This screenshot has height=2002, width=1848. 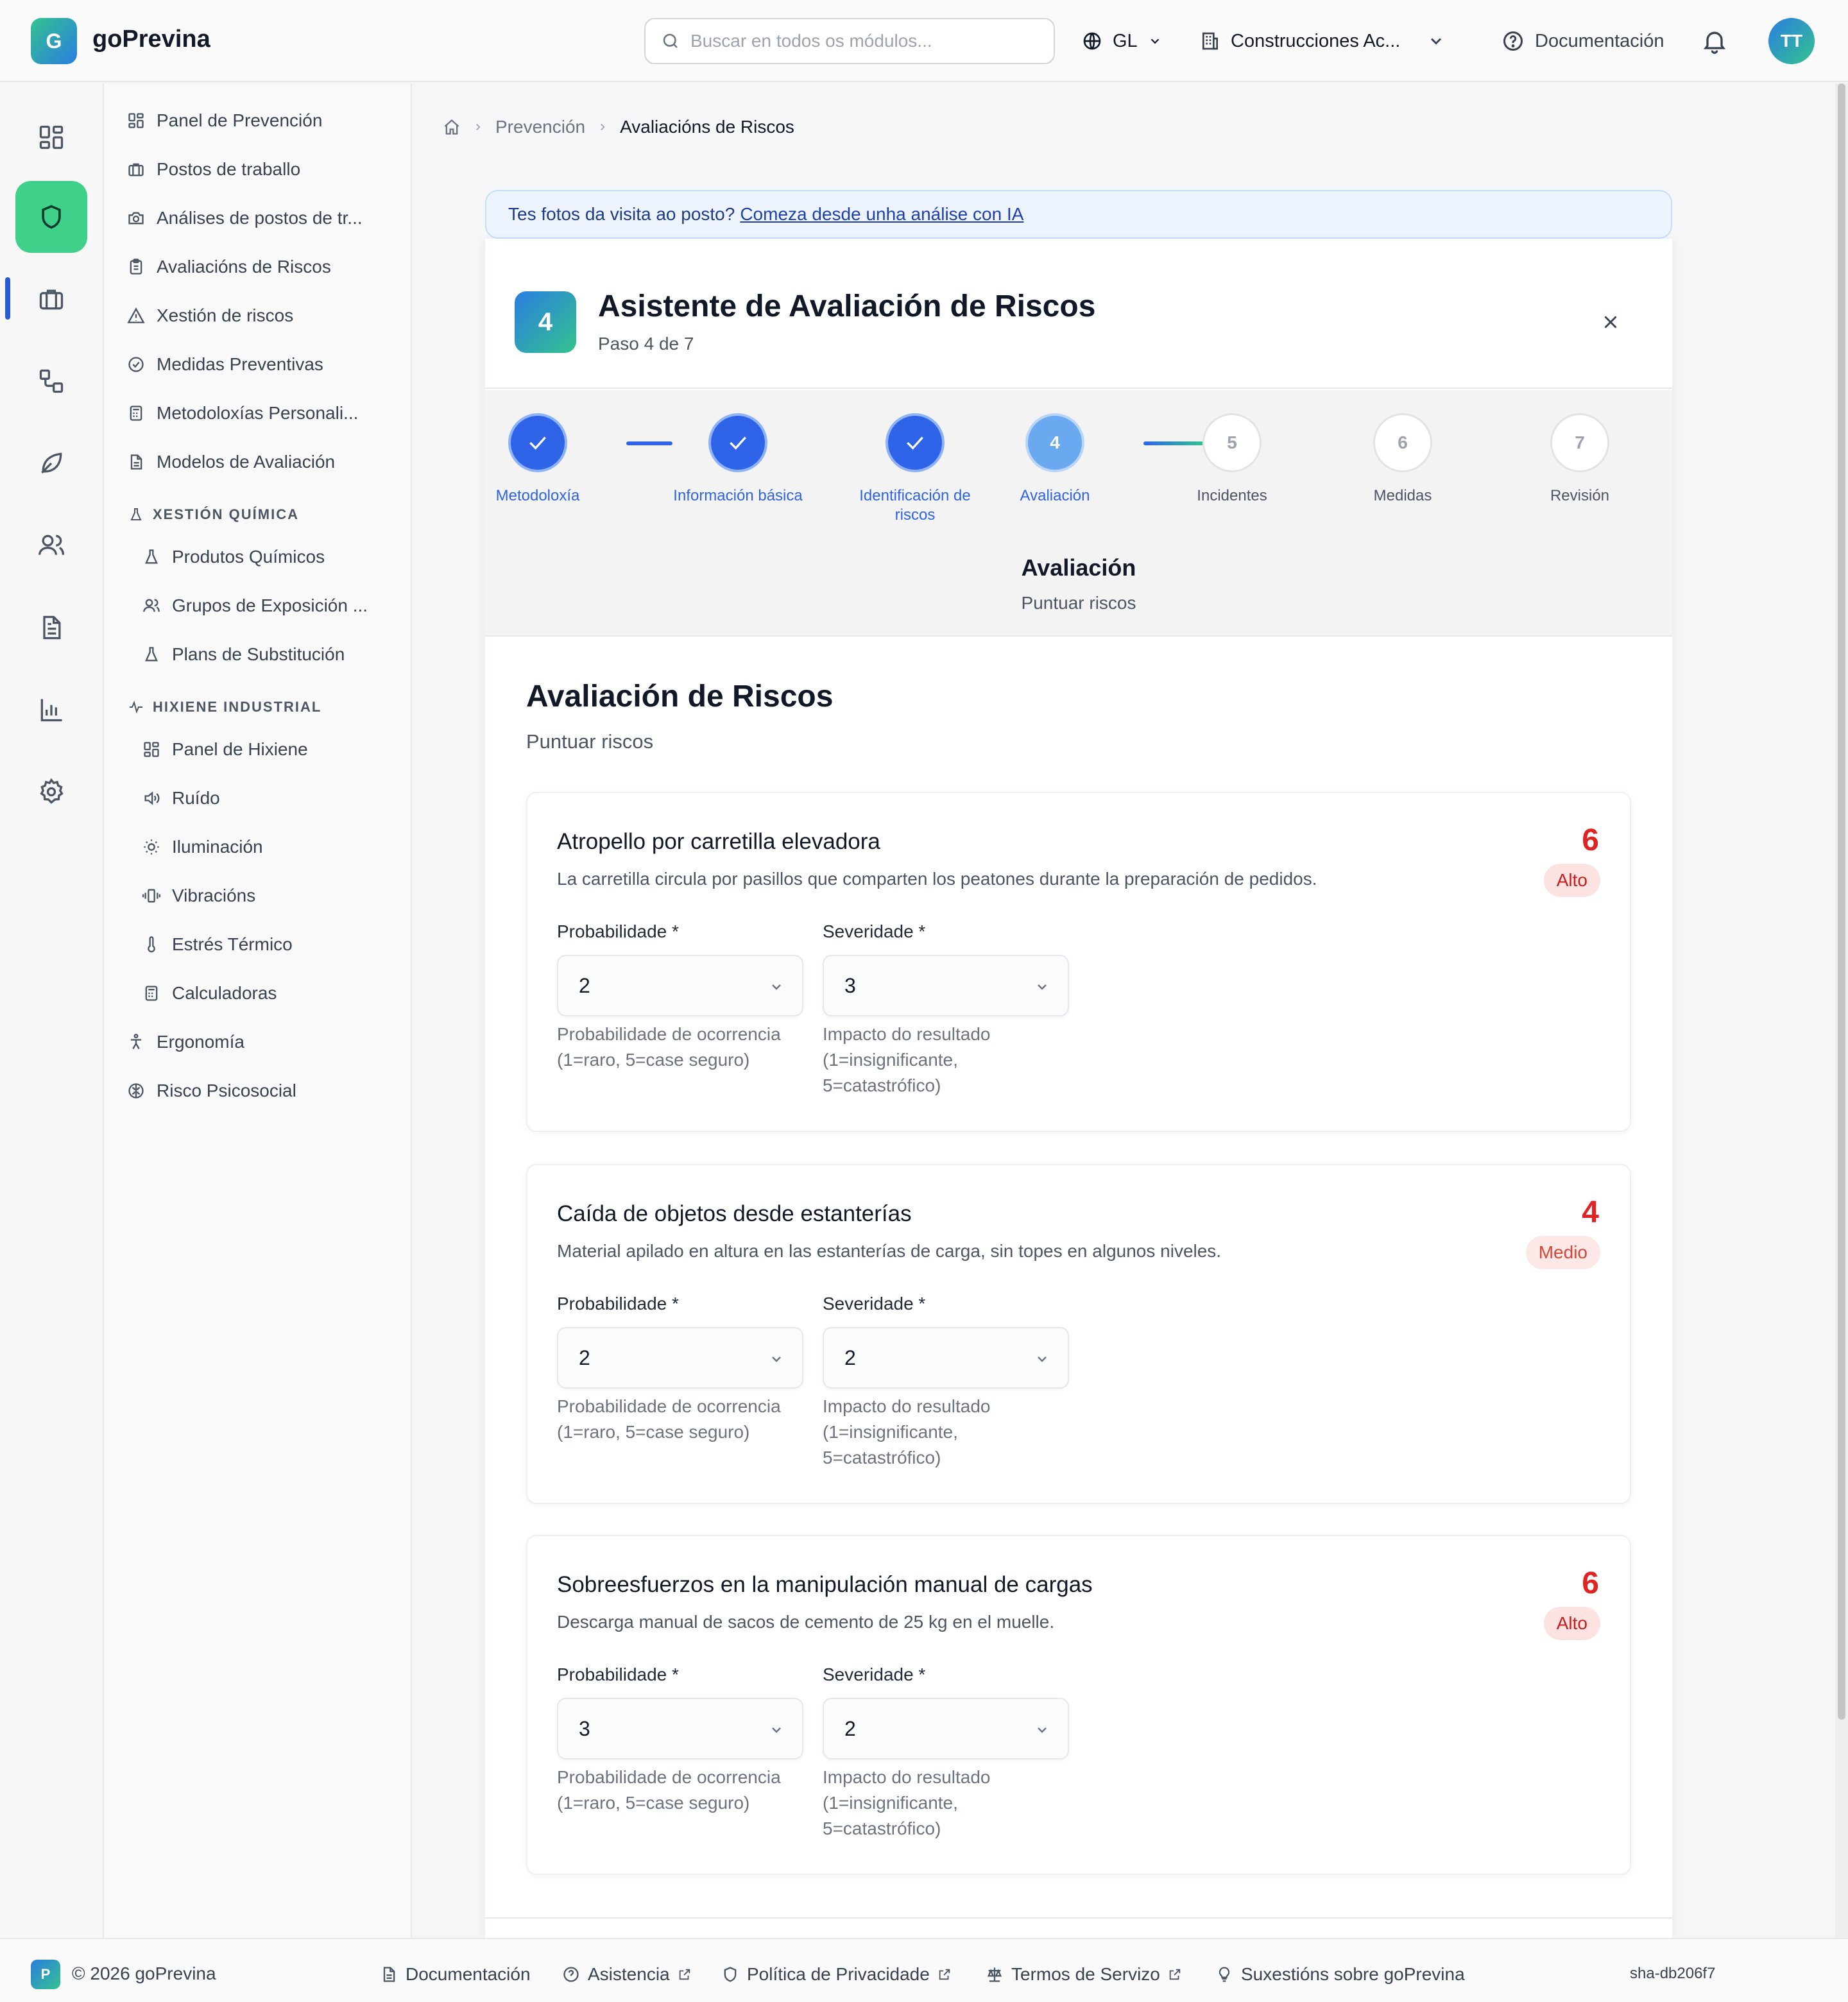 What do you see at coordinates (229, 267) in the screenshot?
I see `sidebar-item-risk-assessments: Avaliacións de Riscos` at bounding box center [229, 267].